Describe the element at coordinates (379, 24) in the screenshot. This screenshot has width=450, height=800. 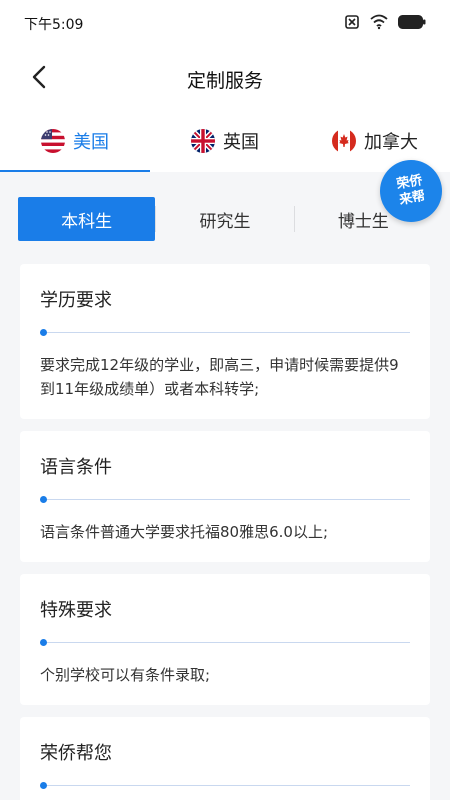
I see `wifi-icon` at that location.